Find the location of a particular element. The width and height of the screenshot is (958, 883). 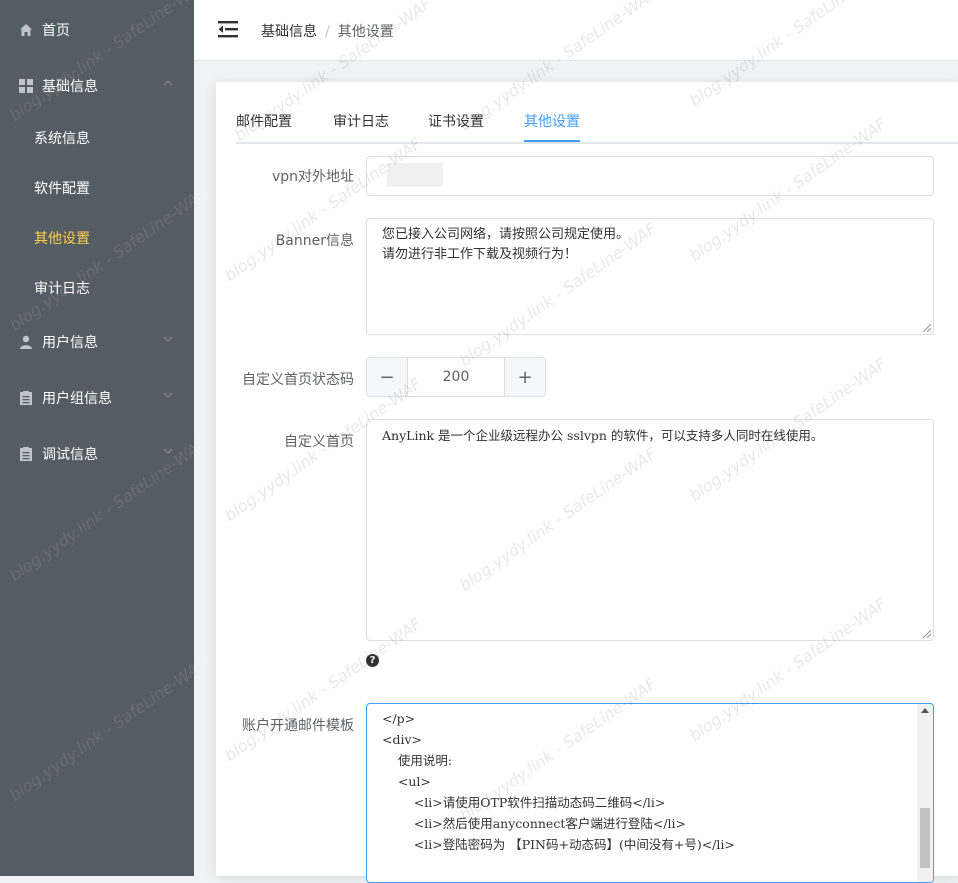

tab-other-settings: 其他设置 is located at coordinates (552, 122).